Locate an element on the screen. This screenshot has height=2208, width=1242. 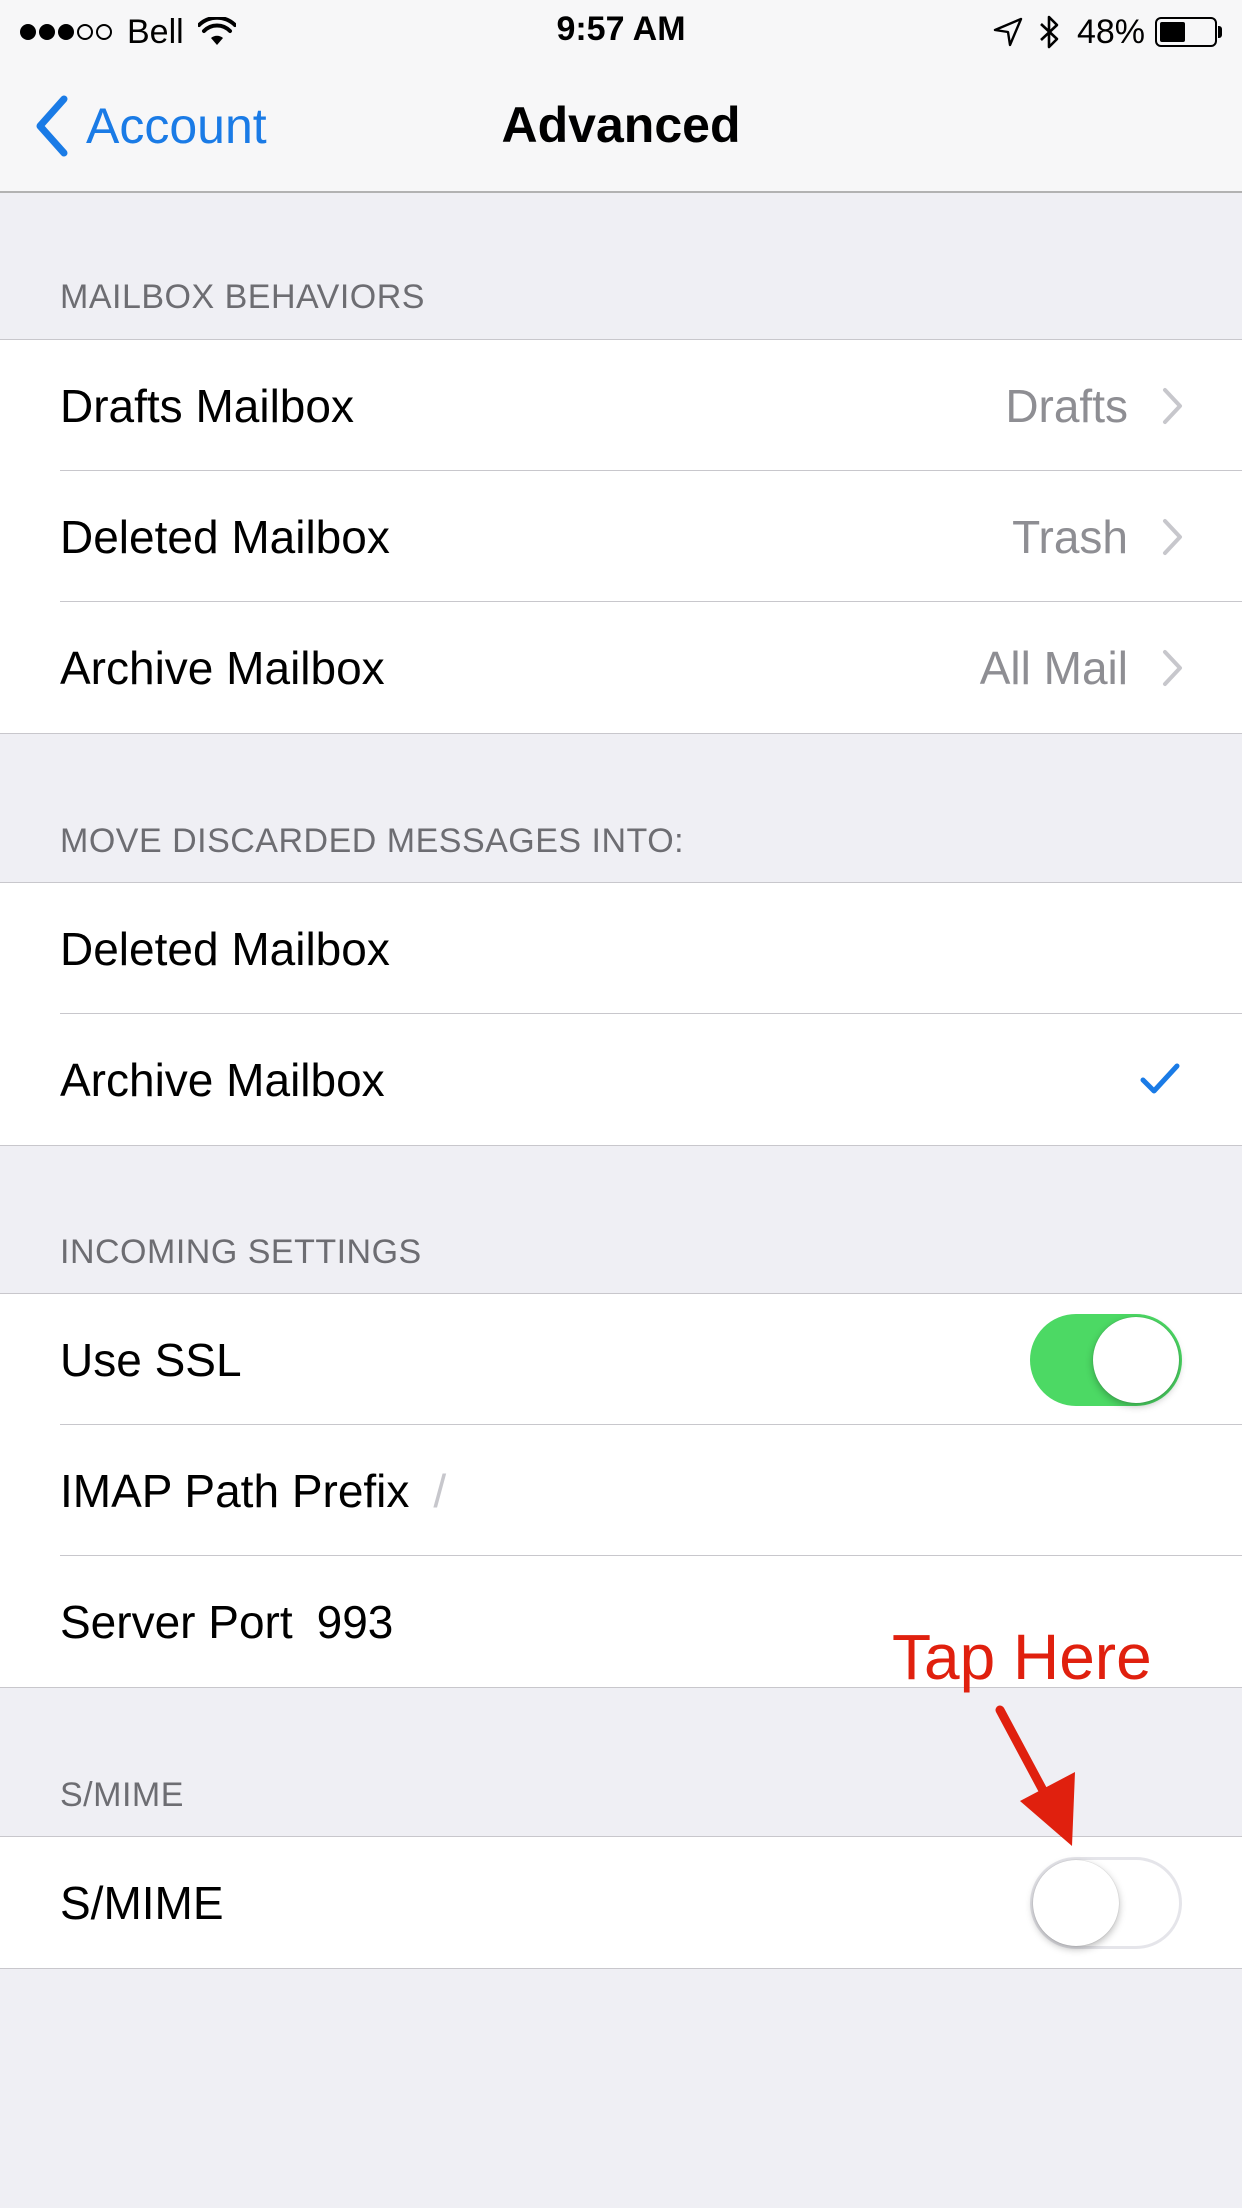
move-discarded-group: Deleted Mailbox Archive Mailbox is located at coordinates (621, 1014).